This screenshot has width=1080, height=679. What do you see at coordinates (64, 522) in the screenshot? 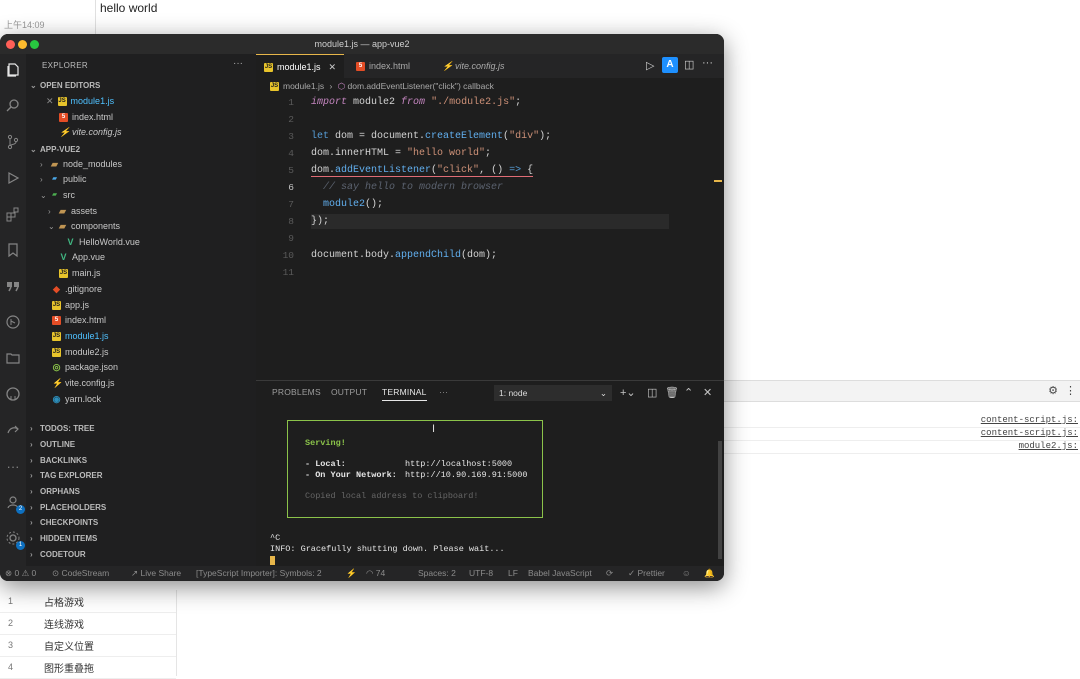
I see `checkpoints-section: › CHECKPOINTS` at bounding box center [64, 522].